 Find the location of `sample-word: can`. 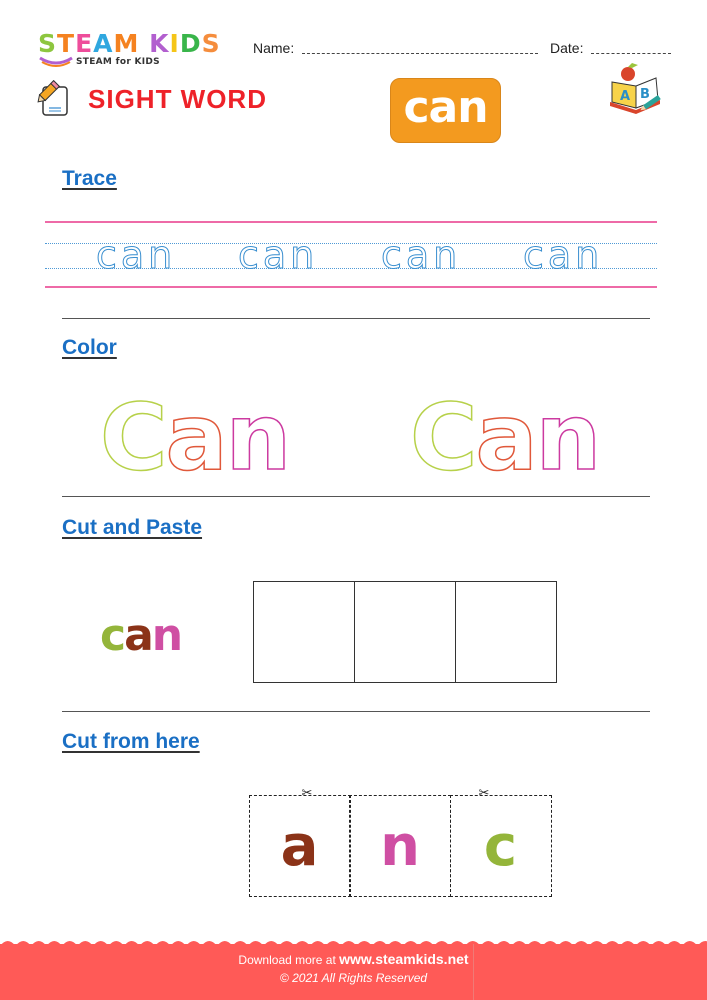

sample-word: can is located at coordinates (141, 635).